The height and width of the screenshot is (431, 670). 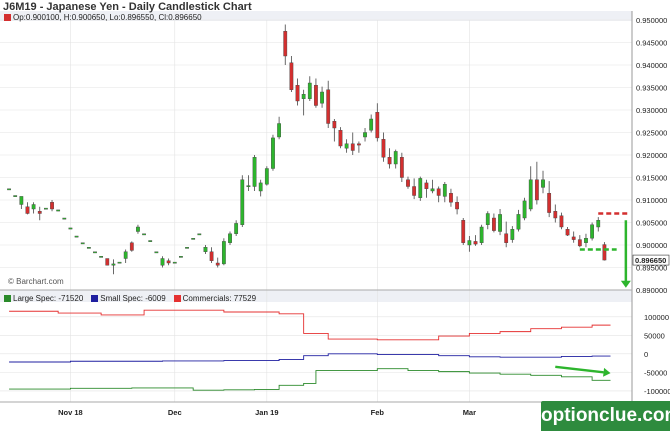 What do you see at coordinates (651, 200) in the screenshot?
I see `ytick-label: 0.910000` at bounding box center [651, 200].